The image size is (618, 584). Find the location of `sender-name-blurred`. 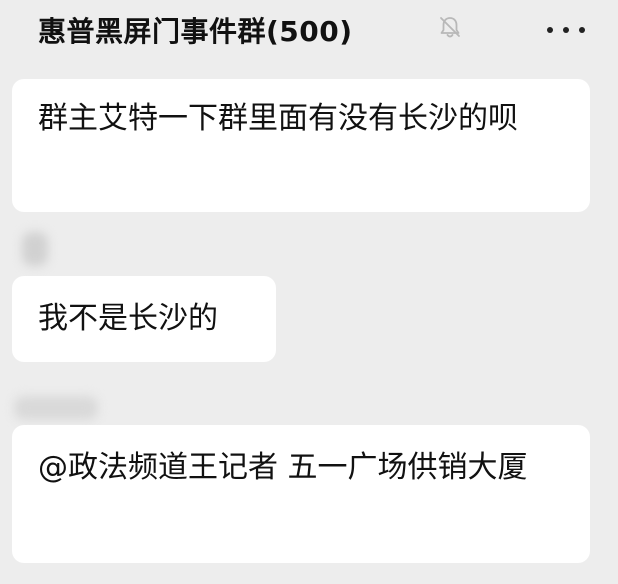

sender-name-blurred is located at coordinates (56, 408).